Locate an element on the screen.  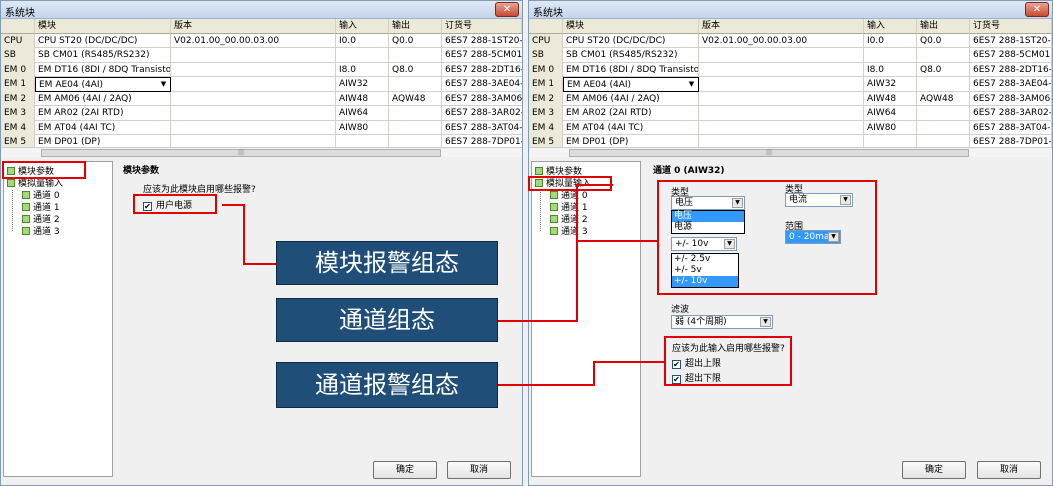
horizontal-scrollbar: ||| is located at coordinates (790, 152).